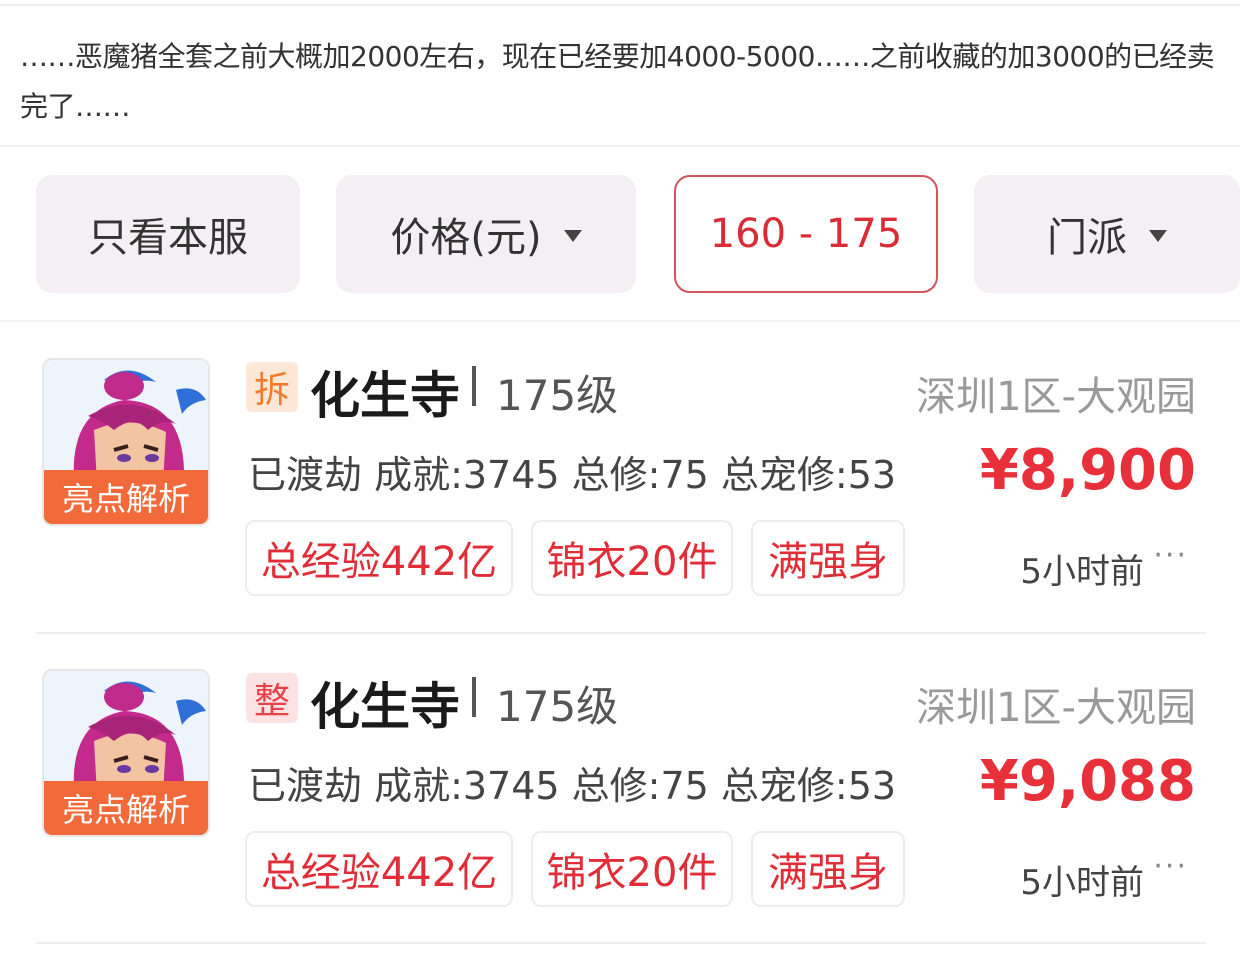 The width and height of the screenshot is (1240, 954). I want to click on filter-level-range-button: 160 - 175, so click(806, 234).